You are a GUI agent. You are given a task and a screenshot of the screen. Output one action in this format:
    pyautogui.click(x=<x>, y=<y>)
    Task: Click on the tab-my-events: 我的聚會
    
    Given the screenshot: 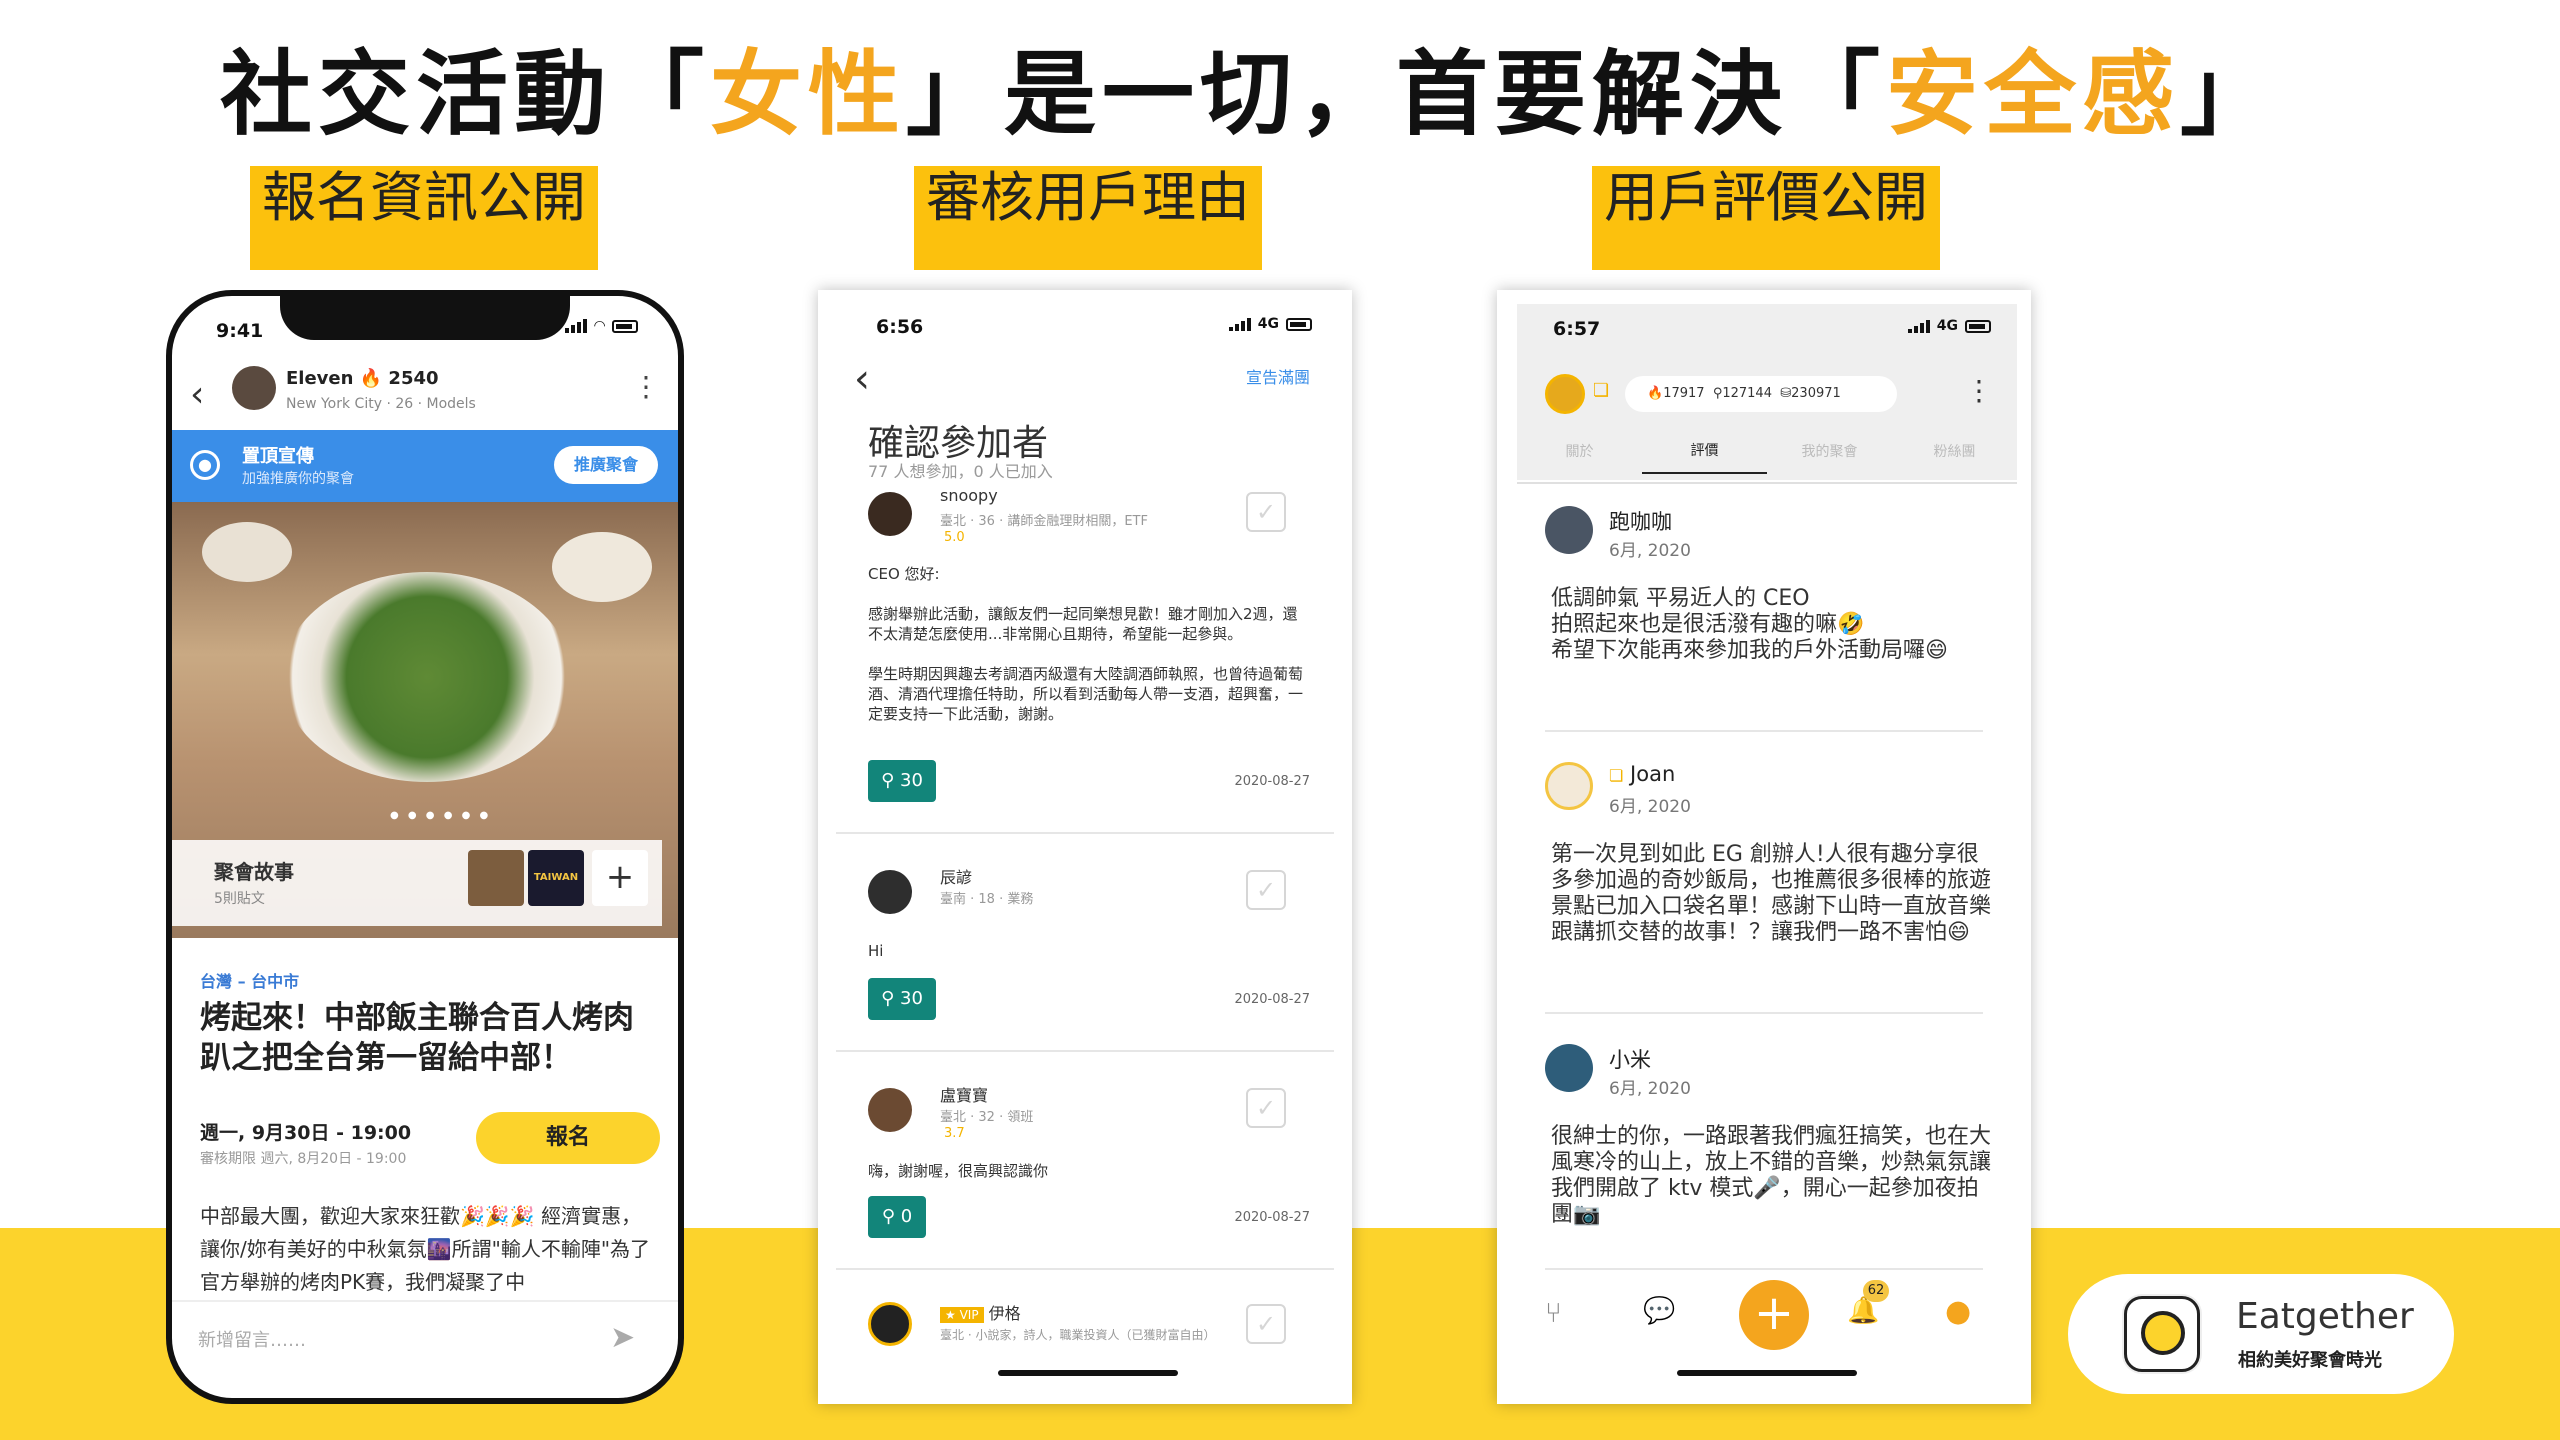 What is the action you would take?
    pyautogui.click(x=1829, y=452)
    